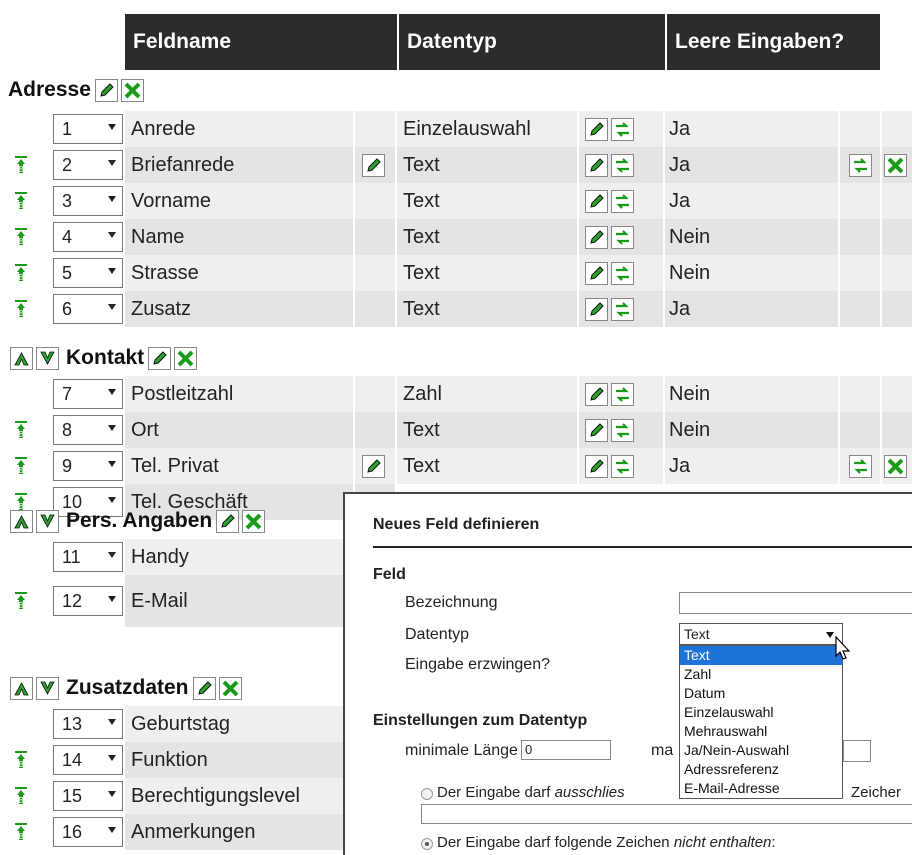 The image size is (912, 855). I want to click on position-select: 12, so click(88, 601).